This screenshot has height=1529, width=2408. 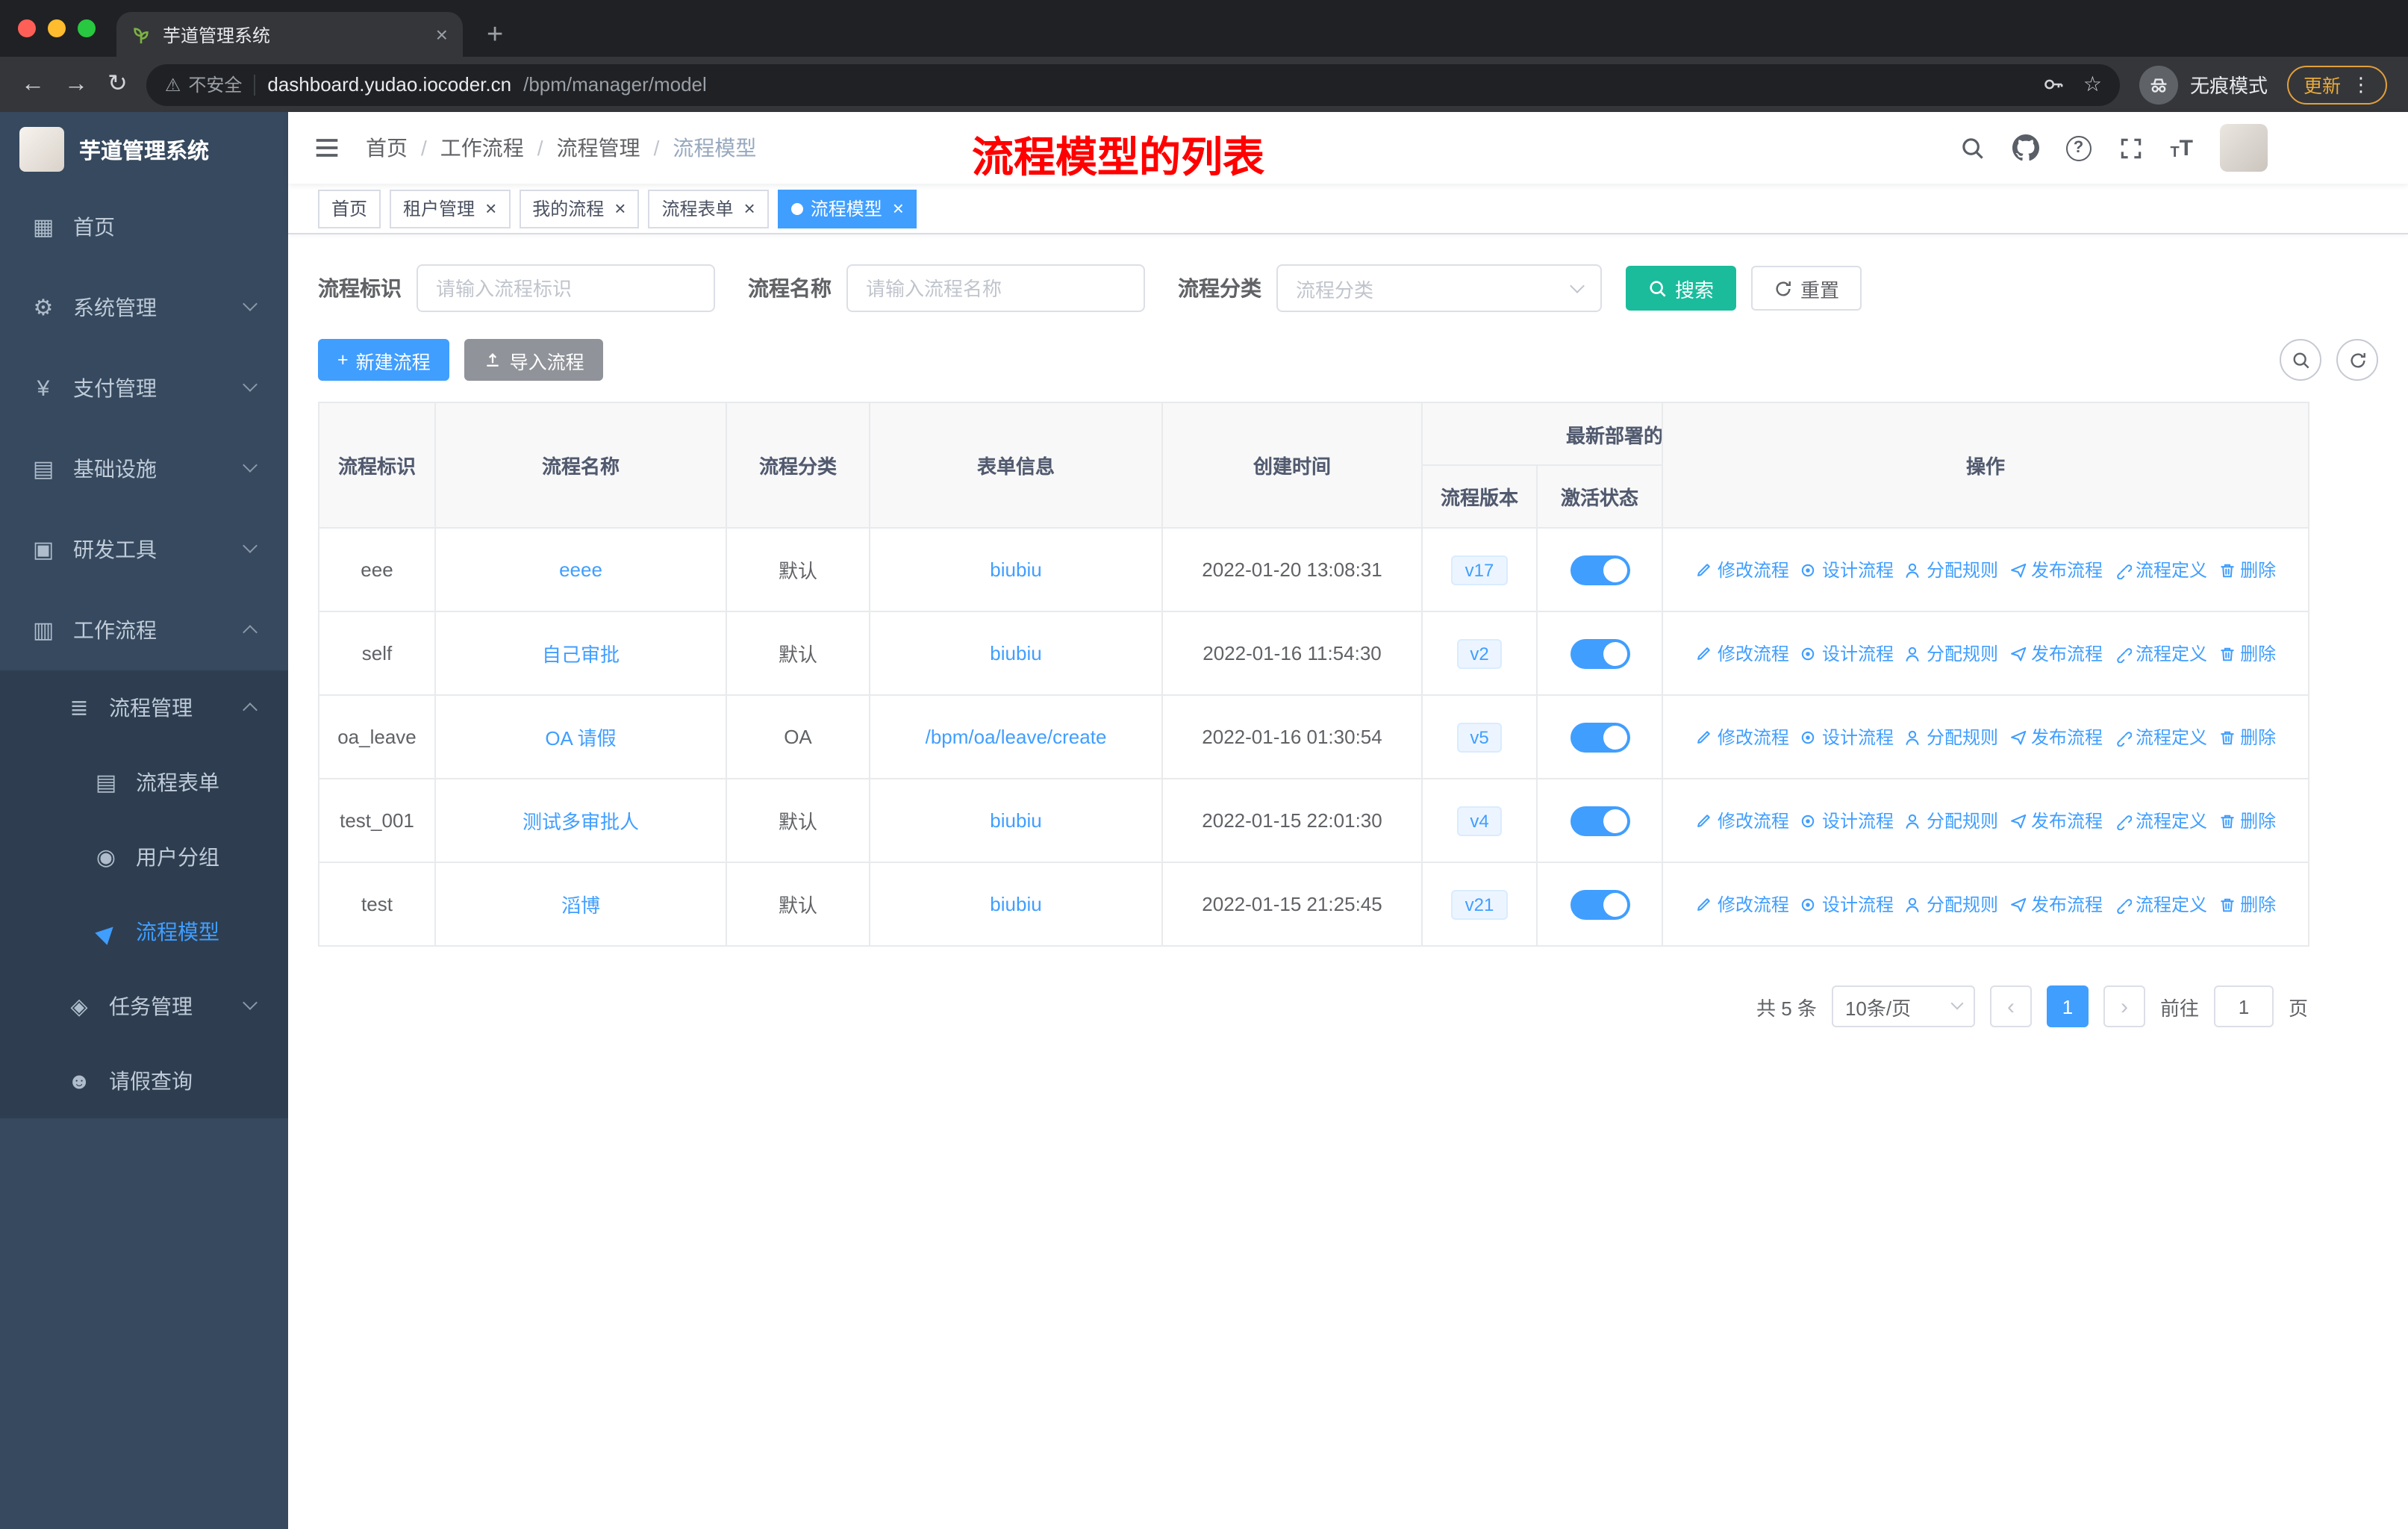 I want to click on version-badge: v17, so click(x=1479, y=570).